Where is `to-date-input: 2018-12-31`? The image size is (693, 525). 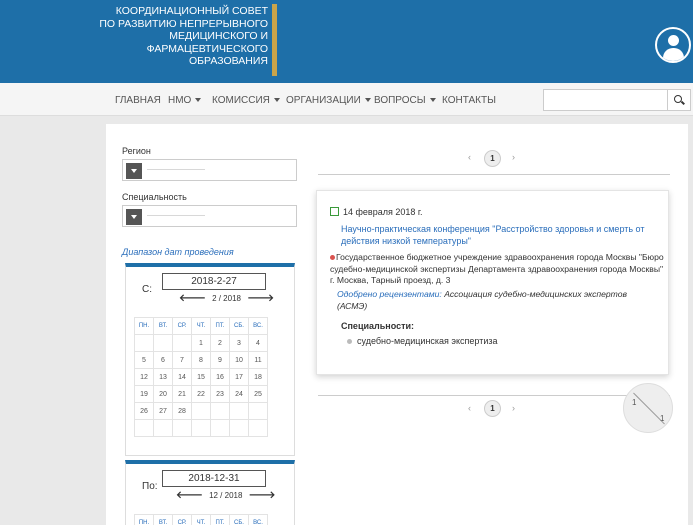 to-date-input: 2018-12-31 is located at coordinates (214, 478).